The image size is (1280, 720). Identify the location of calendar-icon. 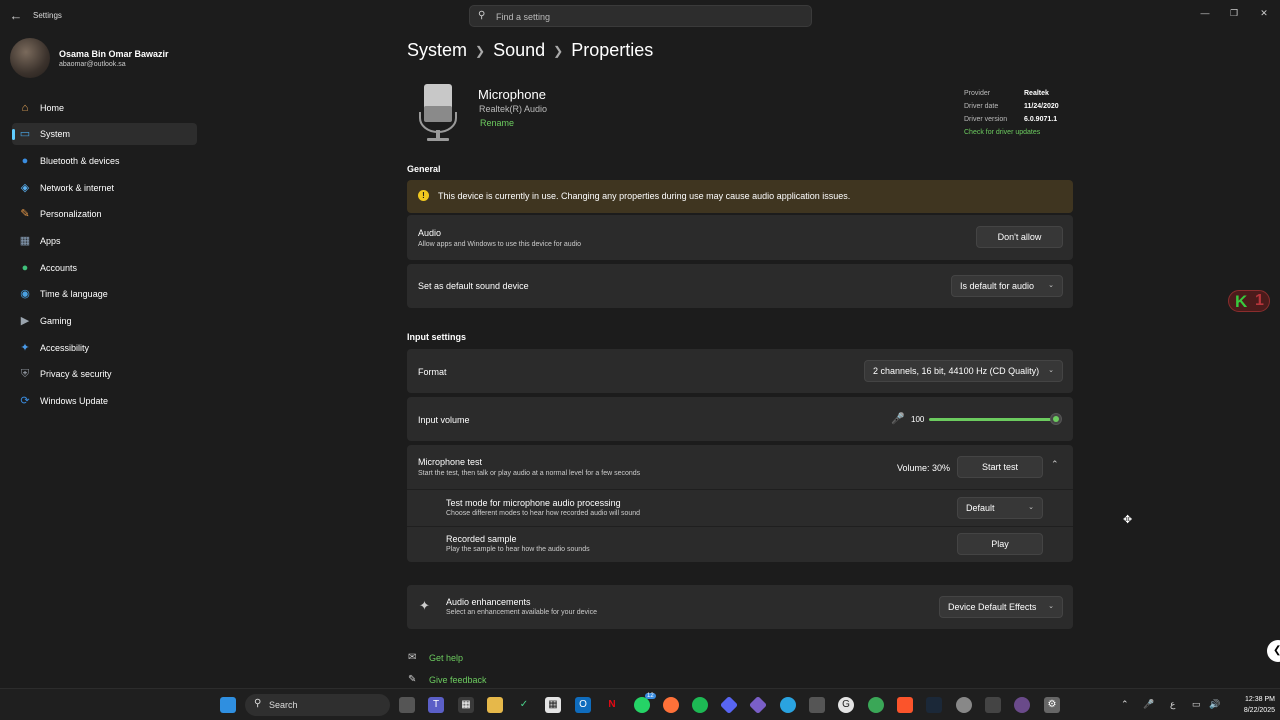
(817, 705).